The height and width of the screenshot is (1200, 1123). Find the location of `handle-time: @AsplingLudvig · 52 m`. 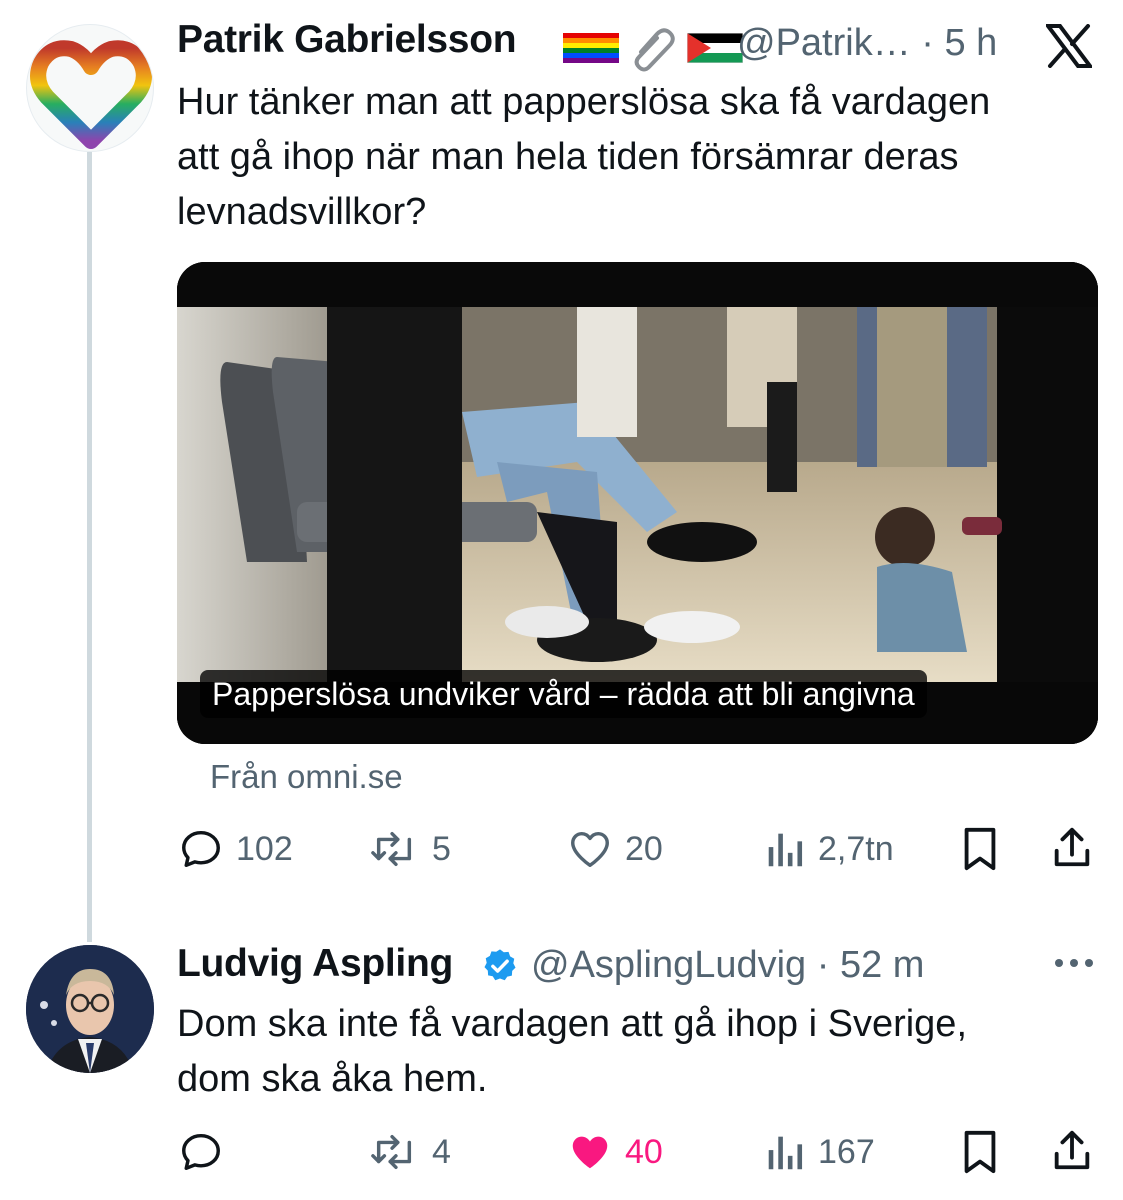

handle-time: @AsplingLudvig · 52 m is located at coordinates (727, 965).